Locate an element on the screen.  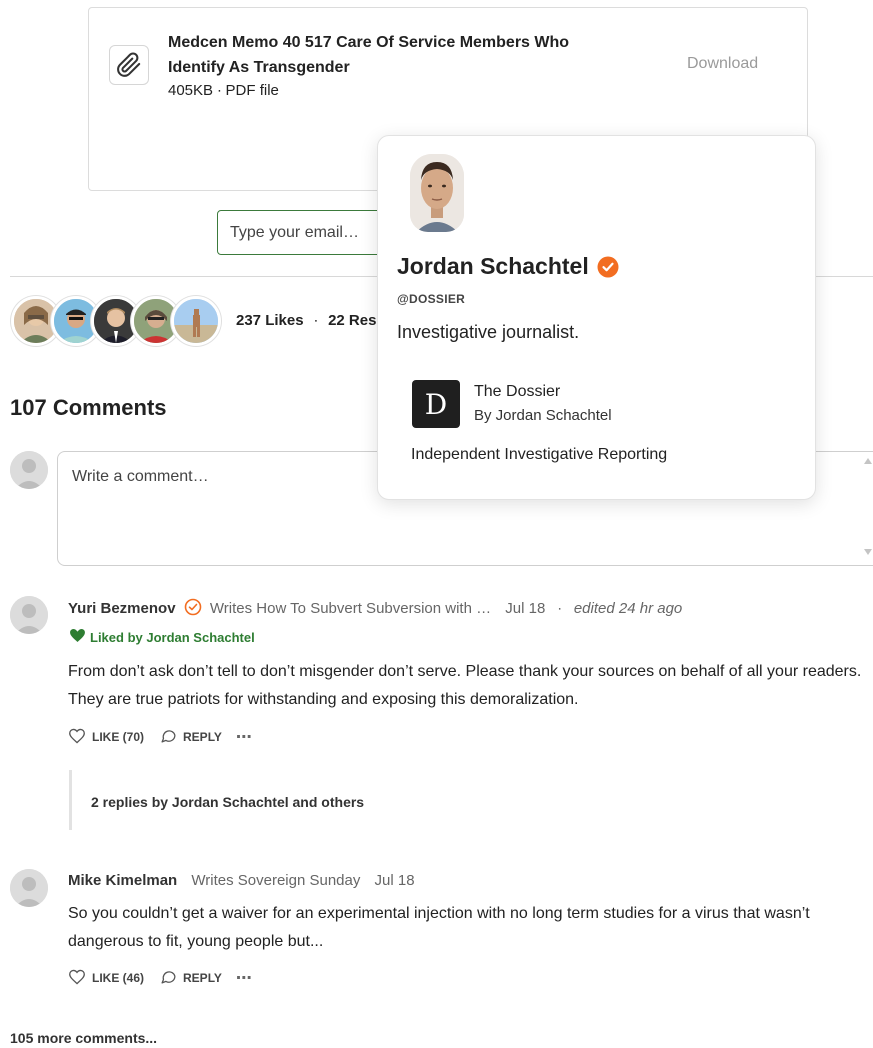
liked-by-text: Liked by Jordan Schachtel is located at coordinates (172, 637).